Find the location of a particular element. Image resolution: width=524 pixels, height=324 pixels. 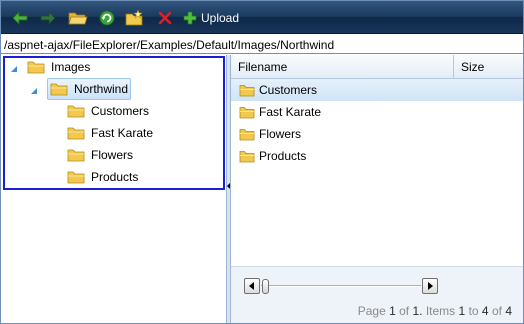

pager-info: Page 1 of 1. Items 1 to 4 of 4 is located at coordinates (435, 311).